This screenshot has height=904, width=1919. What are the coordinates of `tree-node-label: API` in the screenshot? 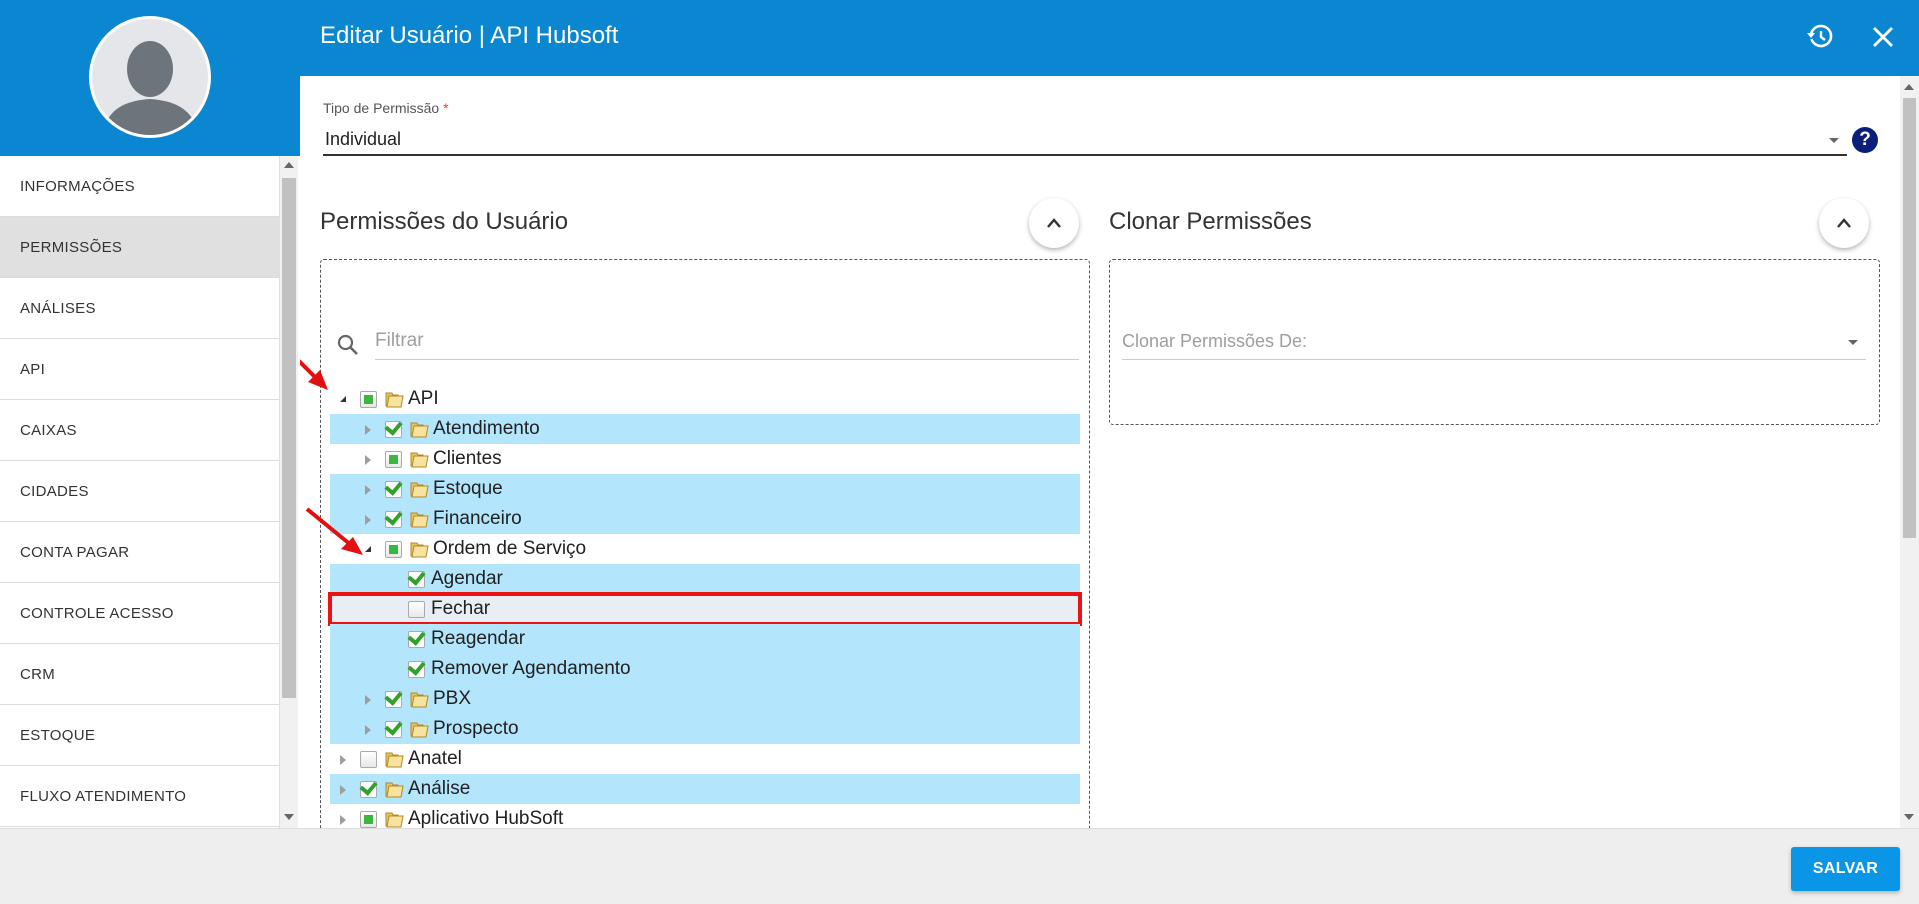 It's located at (423, 398).